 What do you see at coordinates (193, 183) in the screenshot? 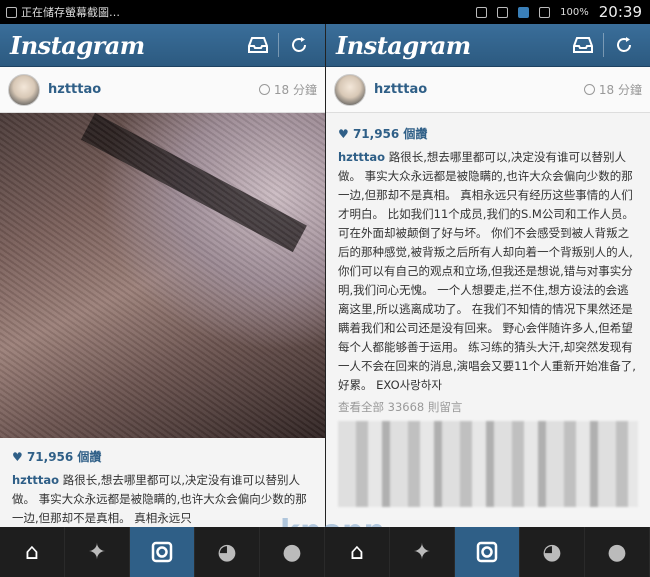
I see `photo-shadow` at bounding box center [193, 183].